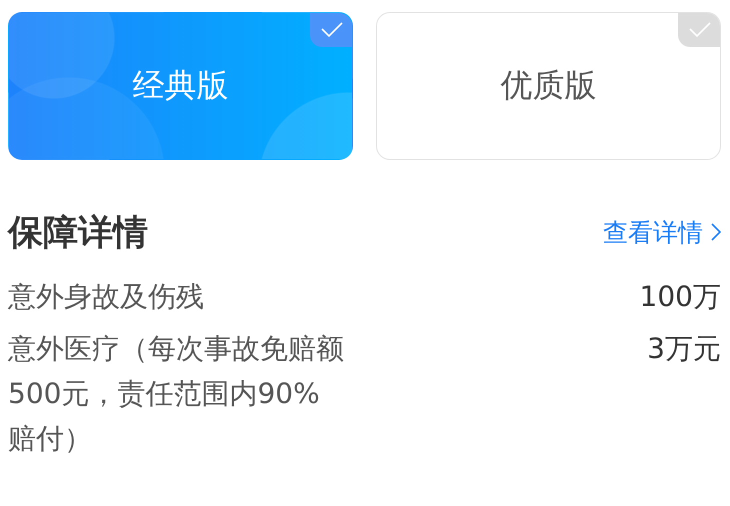 The height and width of the screenshot is (506, 730). What do you see at coordinates (106, 297) in the screenshot?
I see `coverage-name: 意外身故及伤残` at bounding box center [106, 297].